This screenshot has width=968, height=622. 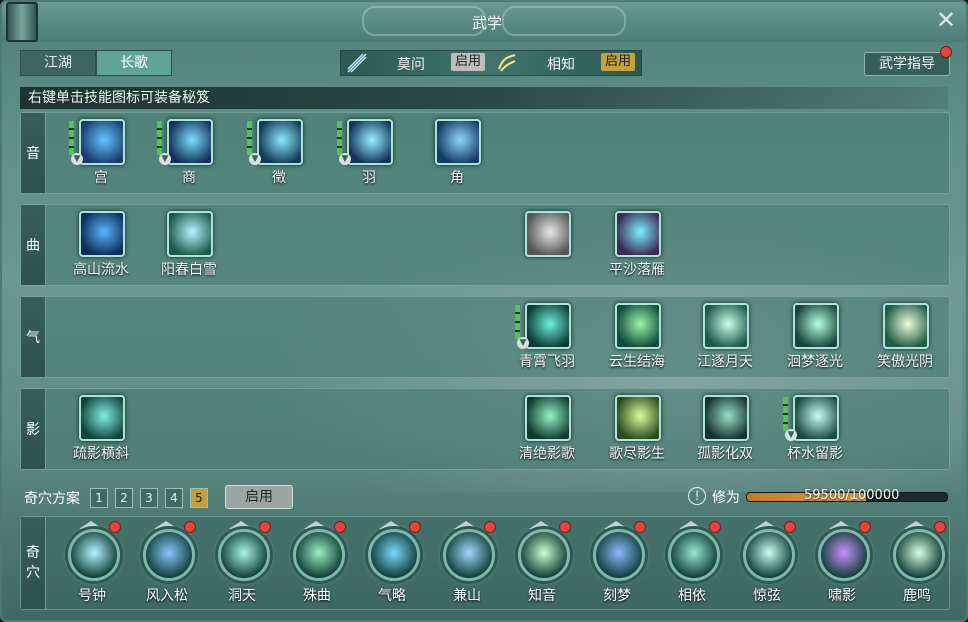 What do you see at coordinates (149, 498) in the screenshot?
I see `qixue-plan-3-button: 3` at bounding box center [149, 498].